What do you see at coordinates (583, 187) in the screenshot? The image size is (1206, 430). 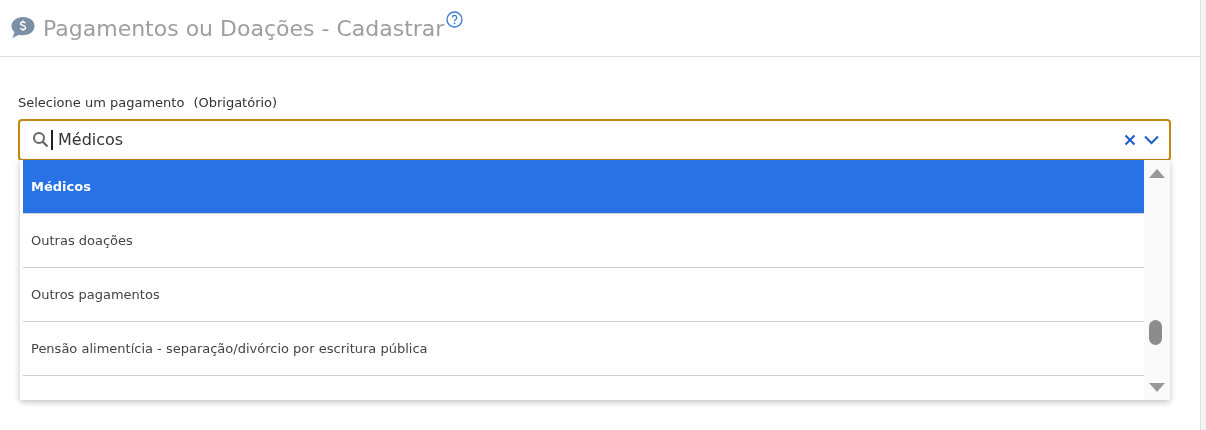 I see `dropdown-option: Médicos` at bounding box center [583, 187].